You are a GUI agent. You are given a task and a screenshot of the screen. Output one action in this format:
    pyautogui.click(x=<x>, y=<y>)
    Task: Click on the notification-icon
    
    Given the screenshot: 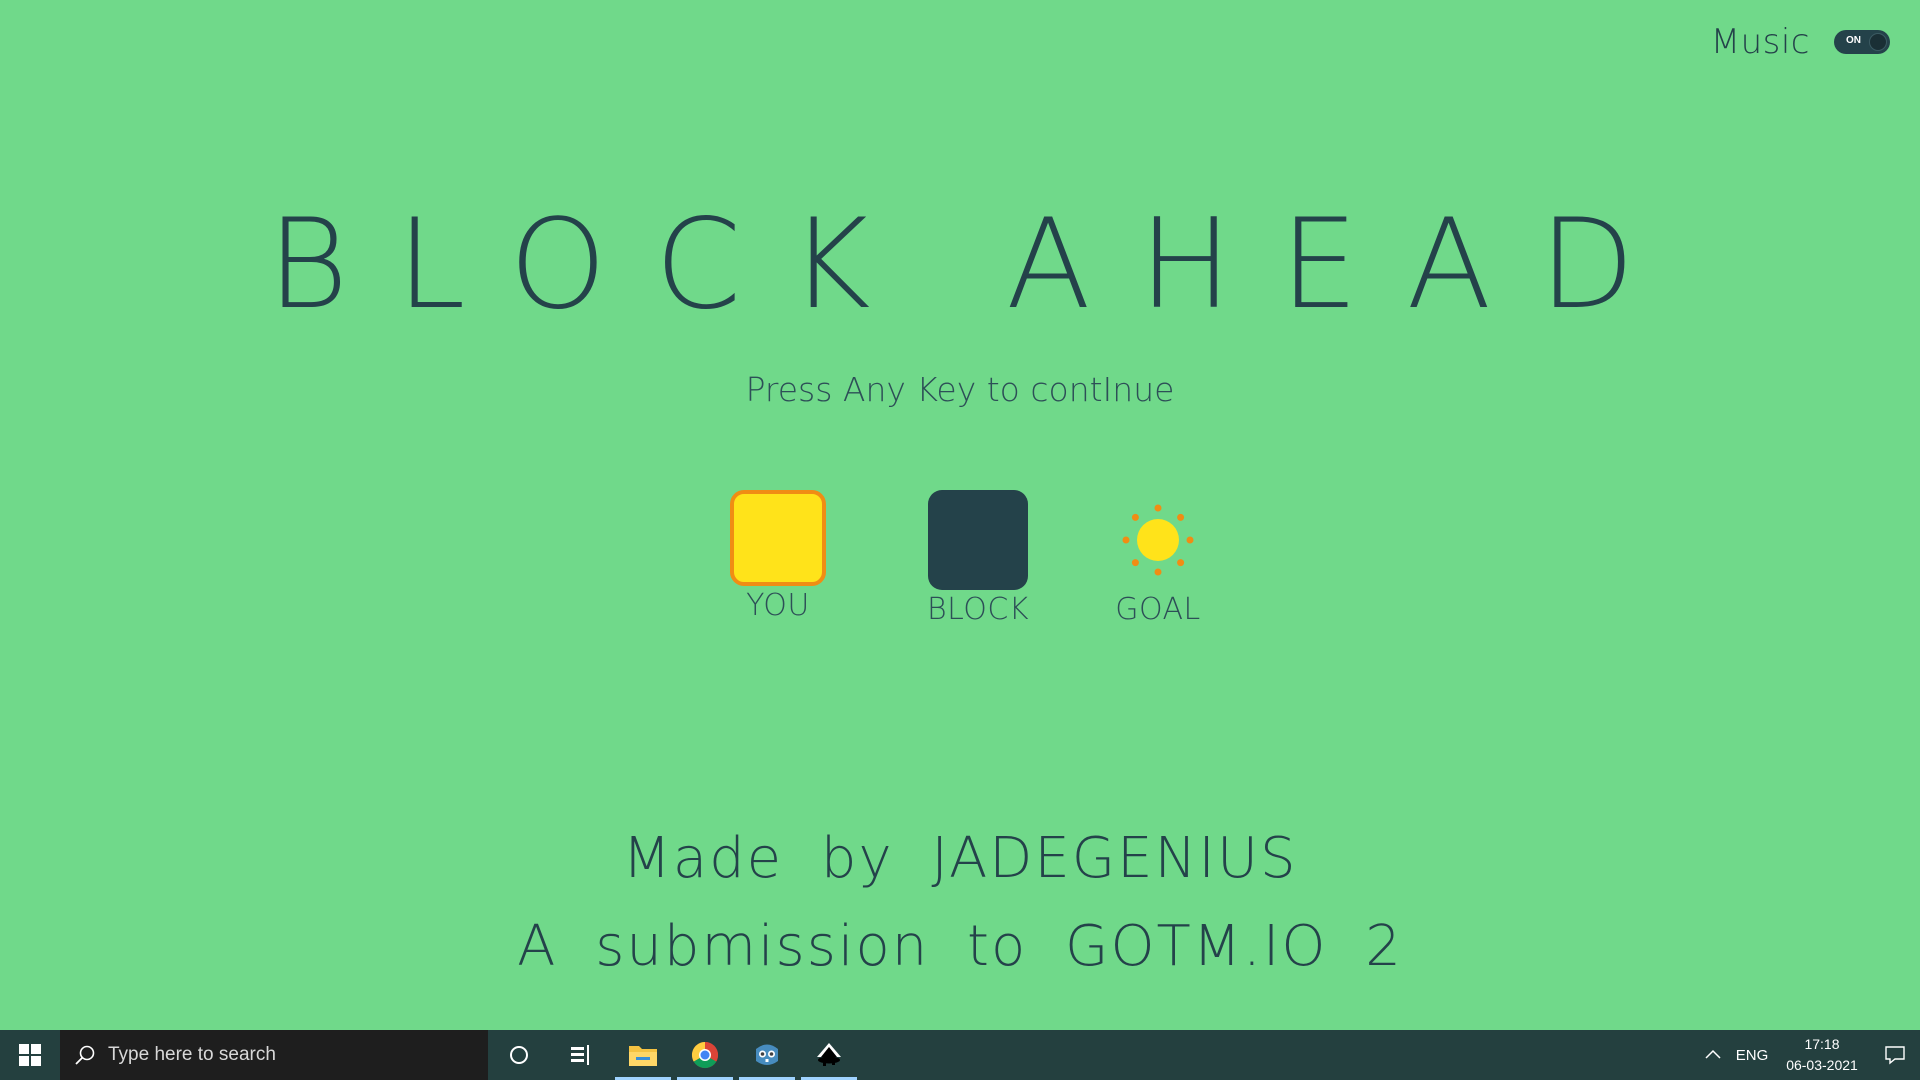 What is the action you would take?
    pyautogui.click(x=1895, y=1055)
    